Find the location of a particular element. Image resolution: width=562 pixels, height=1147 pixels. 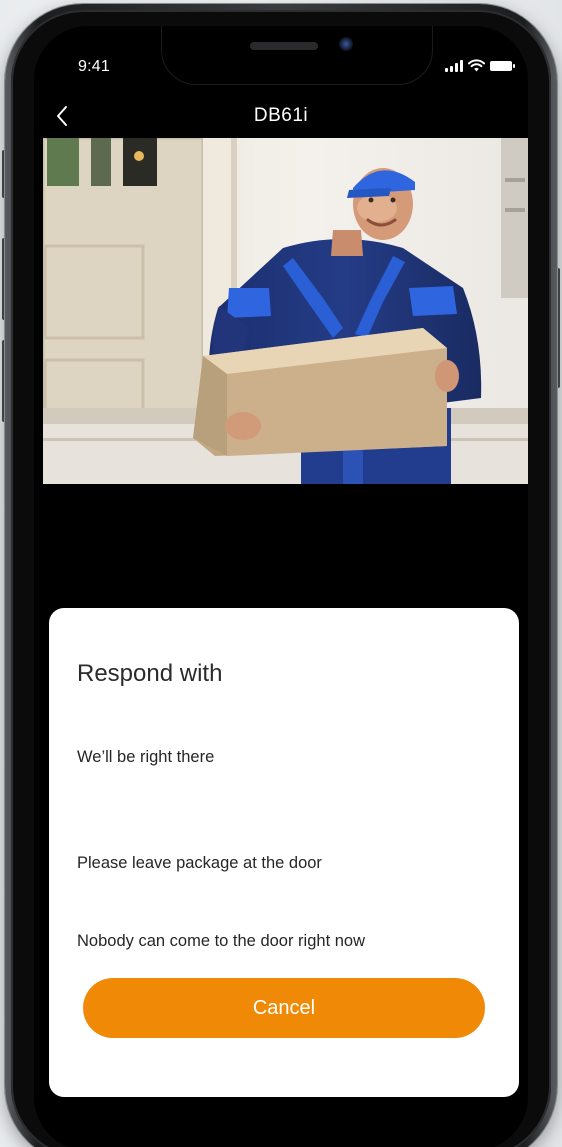

wifi-icon is located at coordinates (476, 65).